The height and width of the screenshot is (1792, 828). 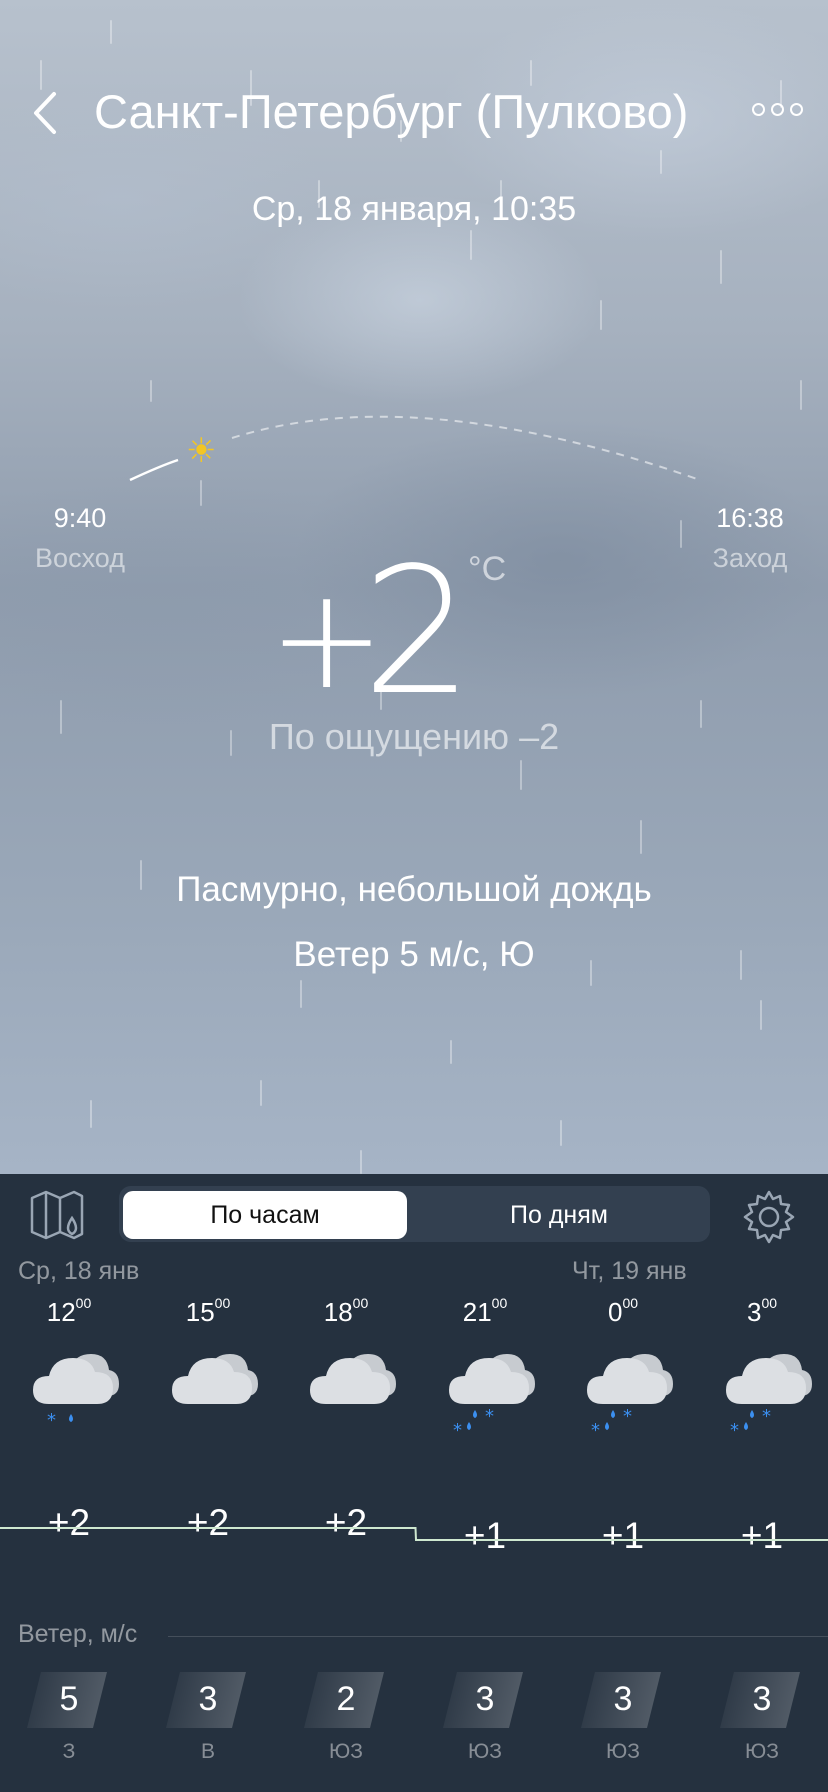 I want to click on hour-label: 300, so click(x=760, y=1311).